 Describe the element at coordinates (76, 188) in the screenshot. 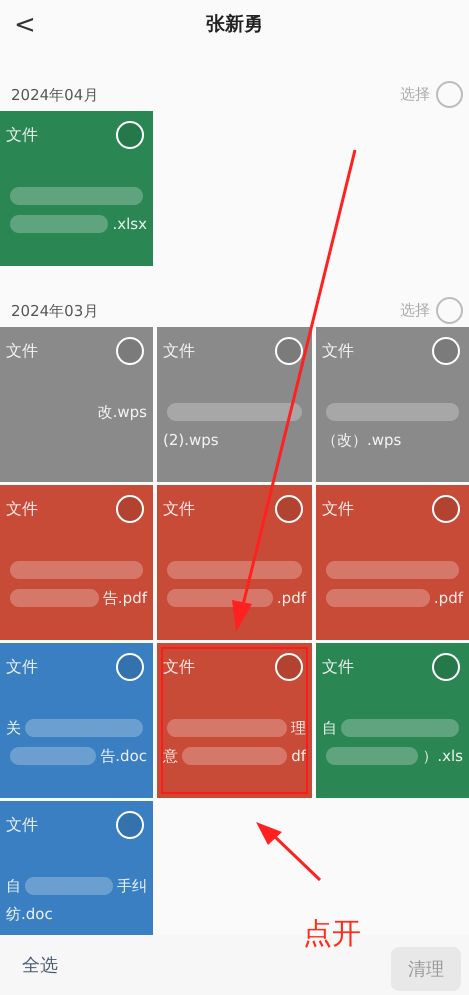

I see `file-tile: 文件 .xlsx` at that location.